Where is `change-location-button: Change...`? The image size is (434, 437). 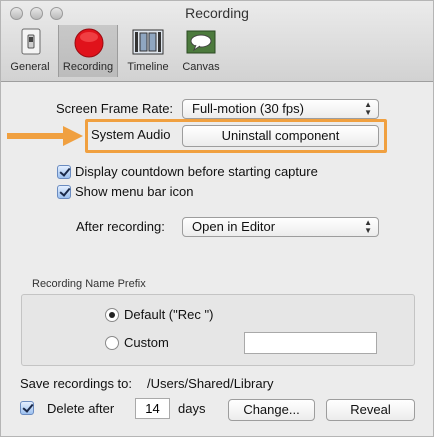
change-location-button: Change... is located at coordinates (271, 410).